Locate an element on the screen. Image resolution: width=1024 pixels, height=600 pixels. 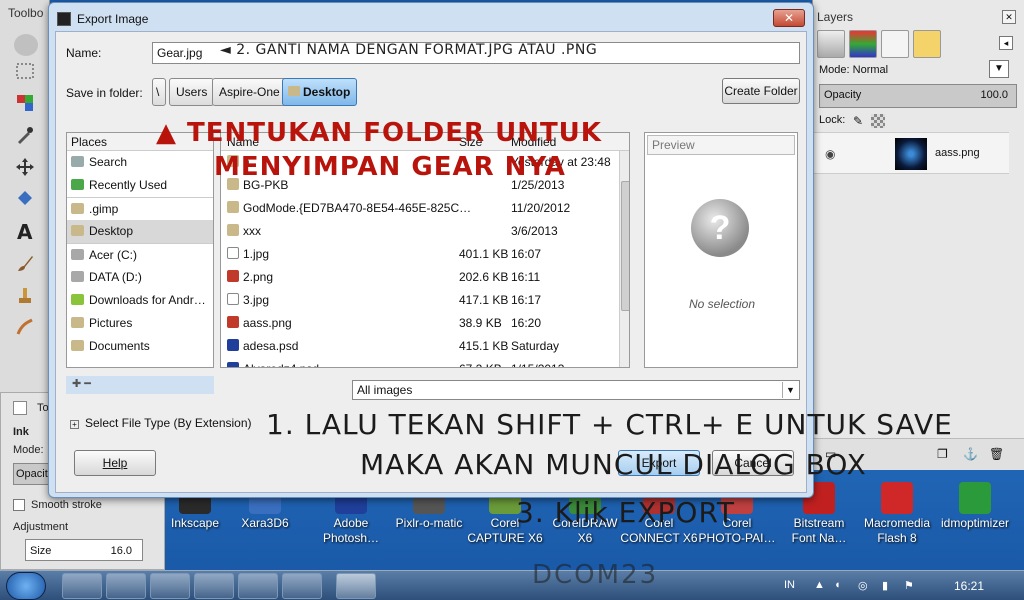
smooth-stroke-checkbox is located at coordinates (19, 505).